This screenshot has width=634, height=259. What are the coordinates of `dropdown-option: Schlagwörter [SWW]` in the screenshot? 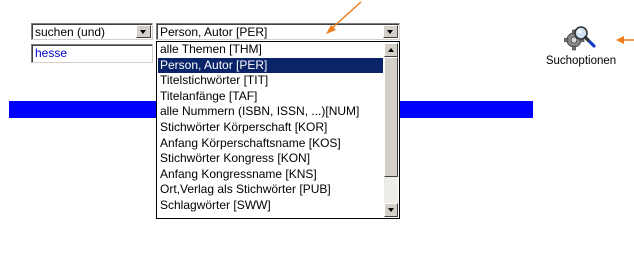 It's located at (270, 206).